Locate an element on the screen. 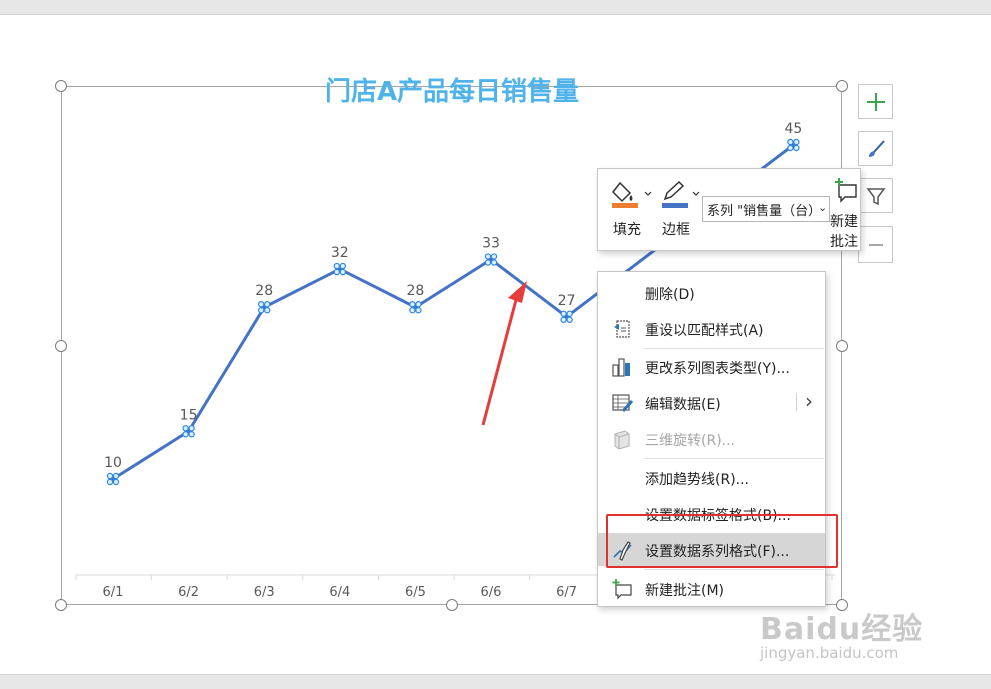  data-label: 32 is located at coordinates (340, 253).